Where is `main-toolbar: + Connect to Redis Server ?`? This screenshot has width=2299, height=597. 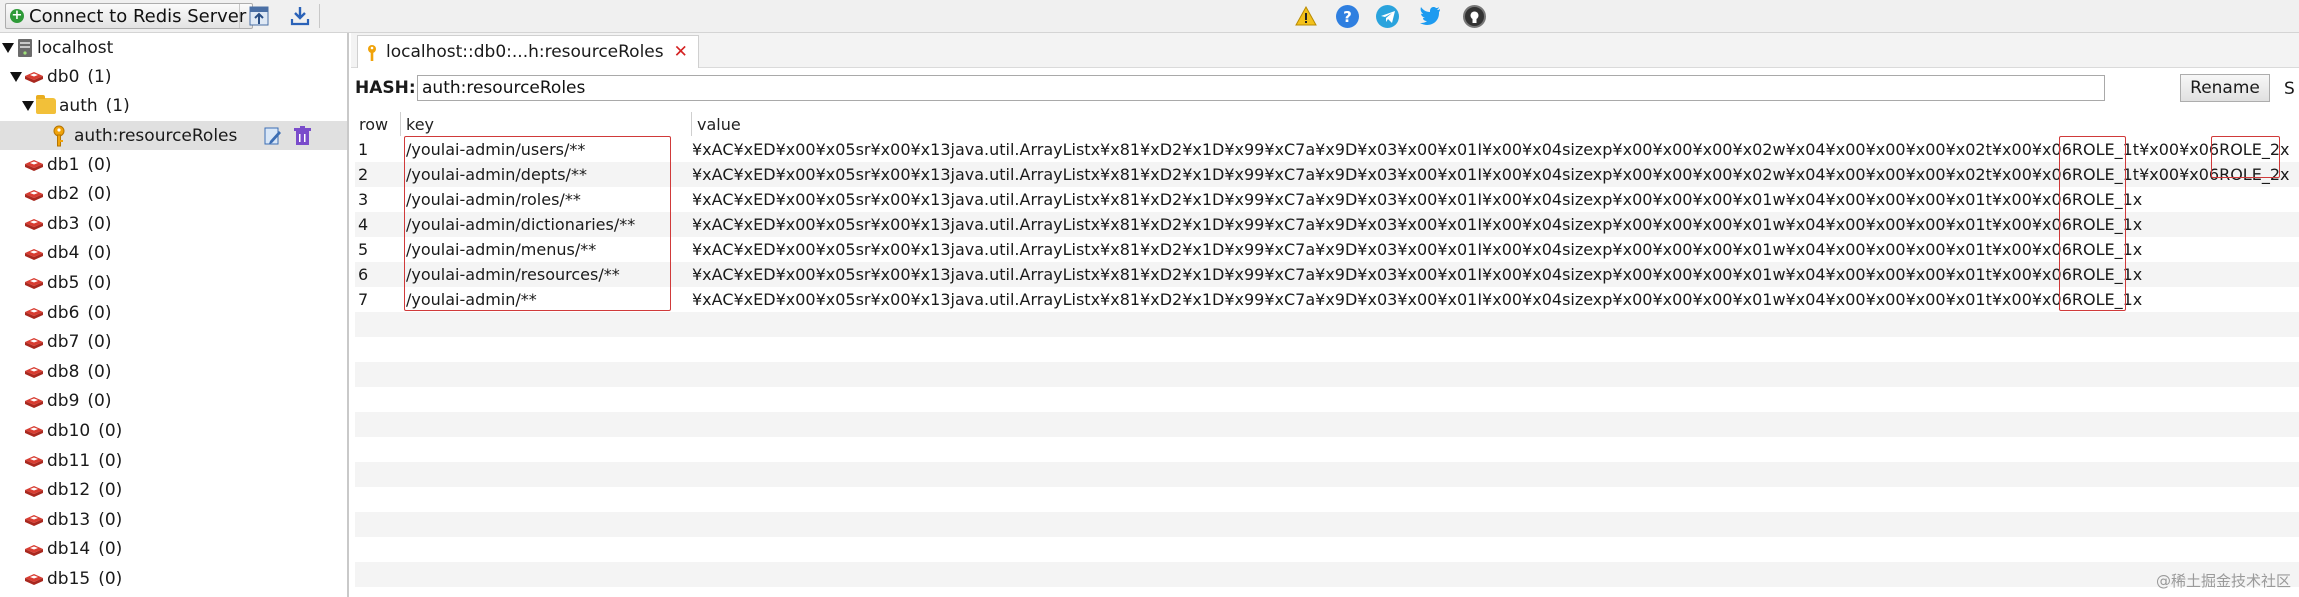 main-toolbar: + Connect to Redis Server ? is located at coordinates (1149, 16).